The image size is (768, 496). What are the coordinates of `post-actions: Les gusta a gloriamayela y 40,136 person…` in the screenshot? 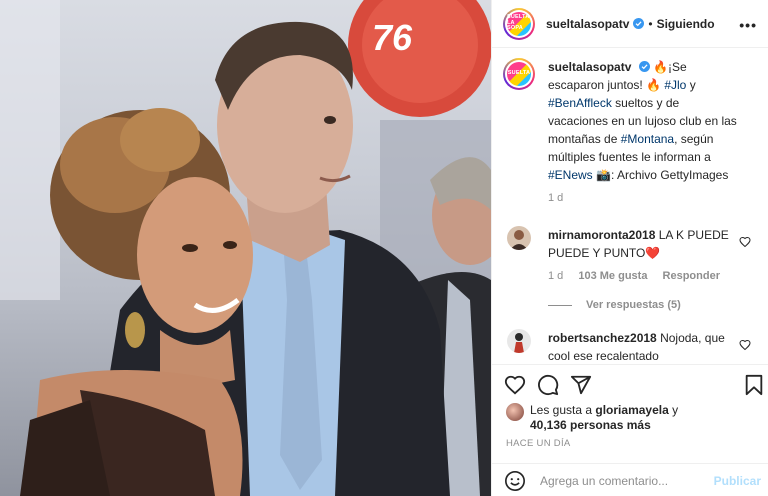 It's located at (630, 430).